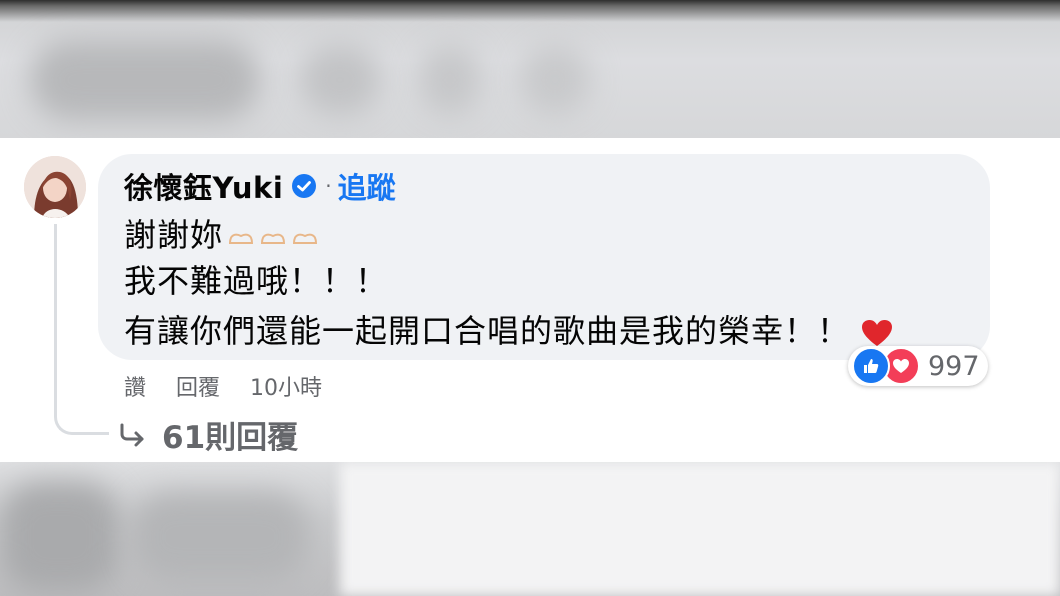 The height and width of the screenshot is (596, 1060). Describe the element at coordinates (230, 438) in the screenshot. I see `replies-count-label: 61則回覆` at that location.